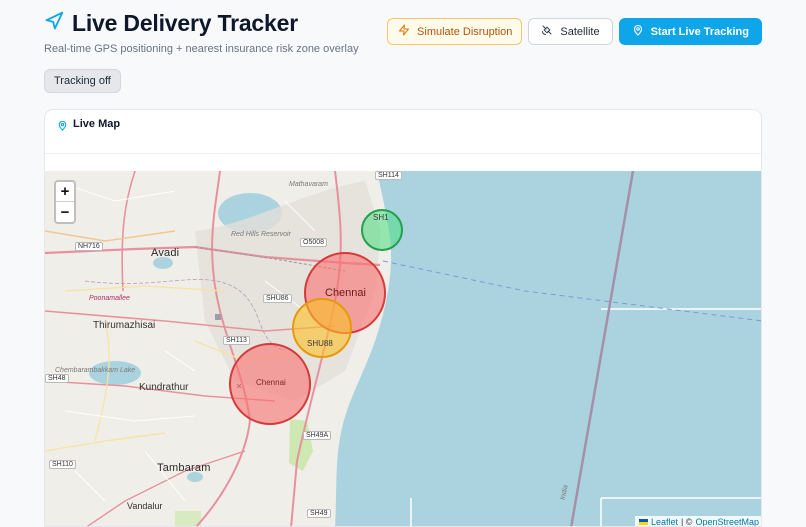 The image size is (806, 527). Describe the element at coordinates (261, 234) in the screenshot. I see `map-label-red-hills: Red Hills Reservoir` at that location.